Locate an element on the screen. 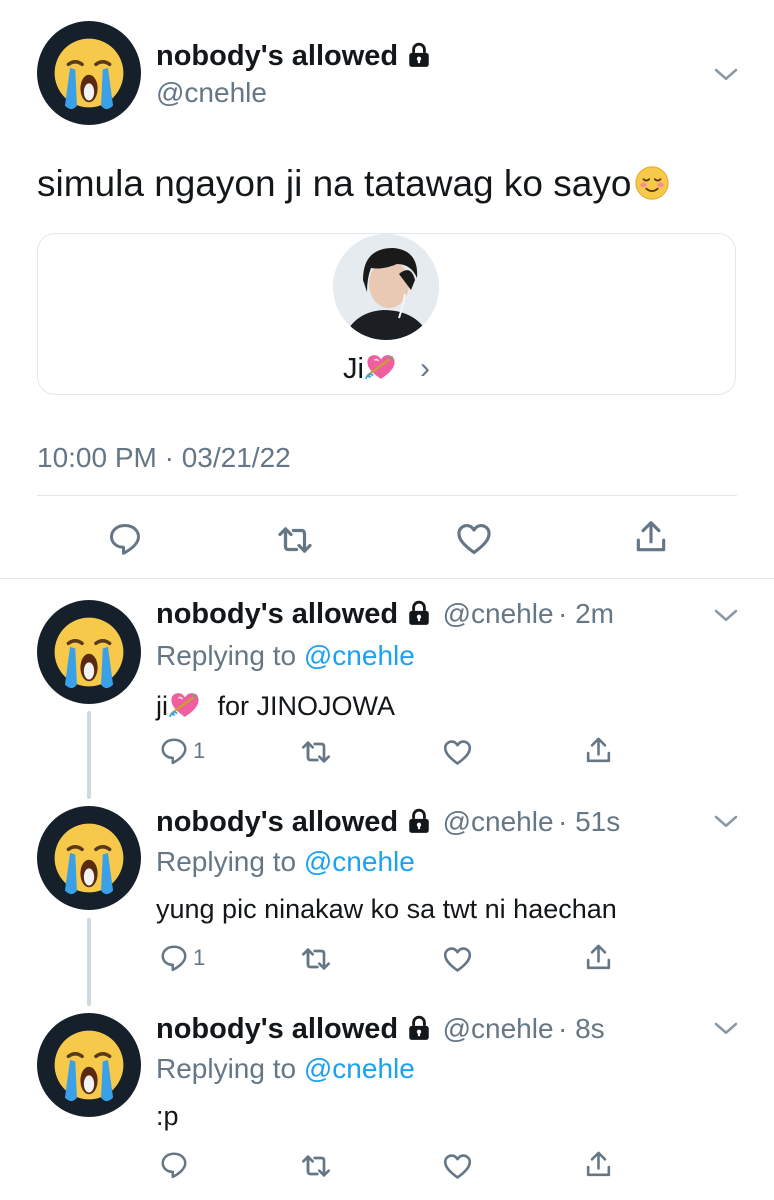  chevron-right-icon: › is located at coordinates (425, 368).